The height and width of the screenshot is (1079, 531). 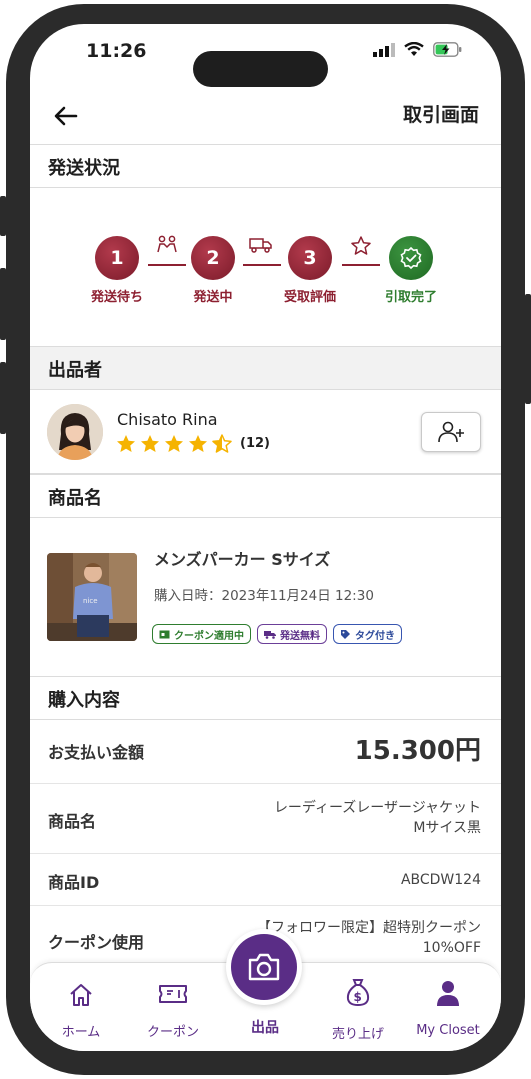 What do you see at coordinates (213, 297) in the screenshot?
I see `step-2-label: 発送中` at bounding box center [213, 297].